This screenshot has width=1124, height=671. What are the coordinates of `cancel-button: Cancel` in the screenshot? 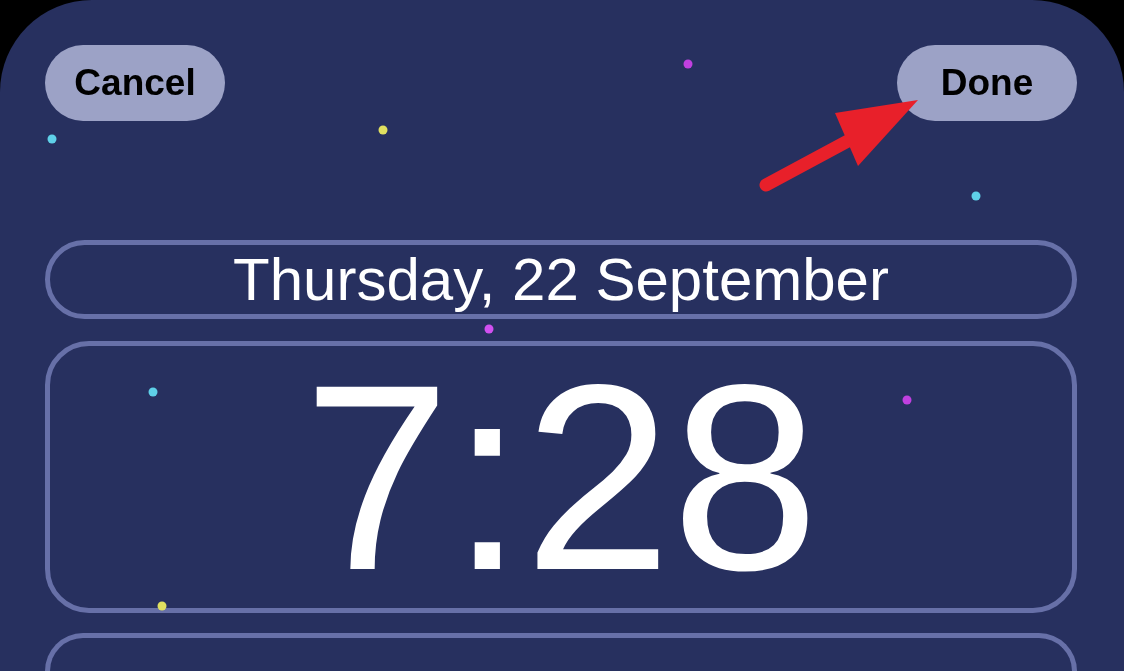 It's located at (135, 83).